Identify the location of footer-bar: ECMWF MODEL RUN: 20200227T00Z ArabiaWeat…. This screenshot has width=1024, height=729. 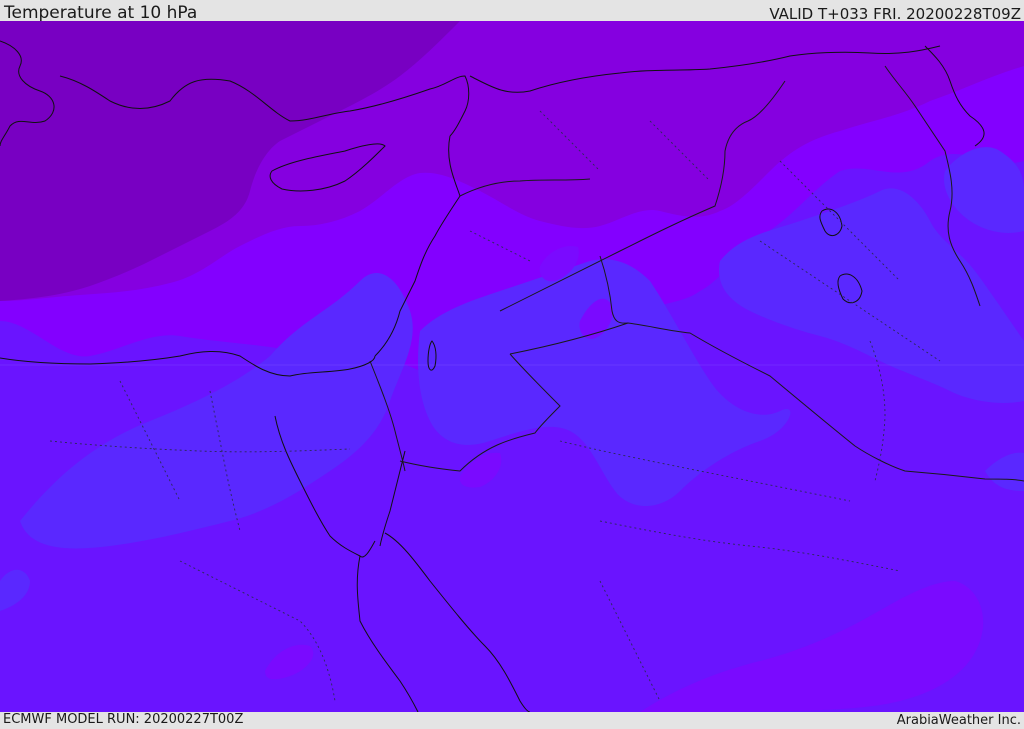
(512, 720).